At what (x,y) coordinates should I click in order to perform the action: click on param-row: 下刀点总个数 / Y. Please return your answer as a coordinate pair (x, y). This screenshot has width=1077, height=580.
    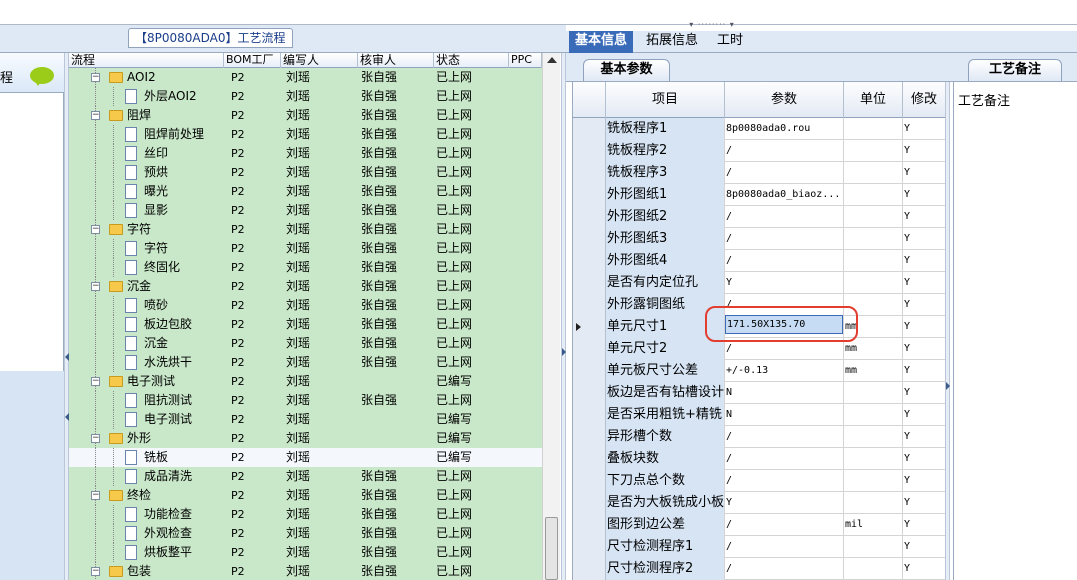
    Looking at the image, I should click on (759, 481).